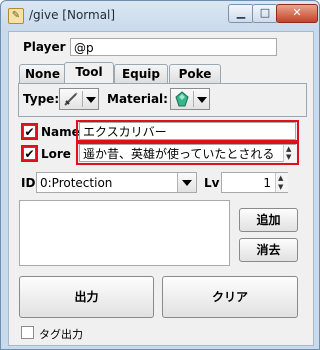 The height and width of the screenshot is (350, 320). What do you see at coordinates (61, 334) in the screenshot?
I see `tag-output-label: タグ出力` at bounding box center [61, 334].